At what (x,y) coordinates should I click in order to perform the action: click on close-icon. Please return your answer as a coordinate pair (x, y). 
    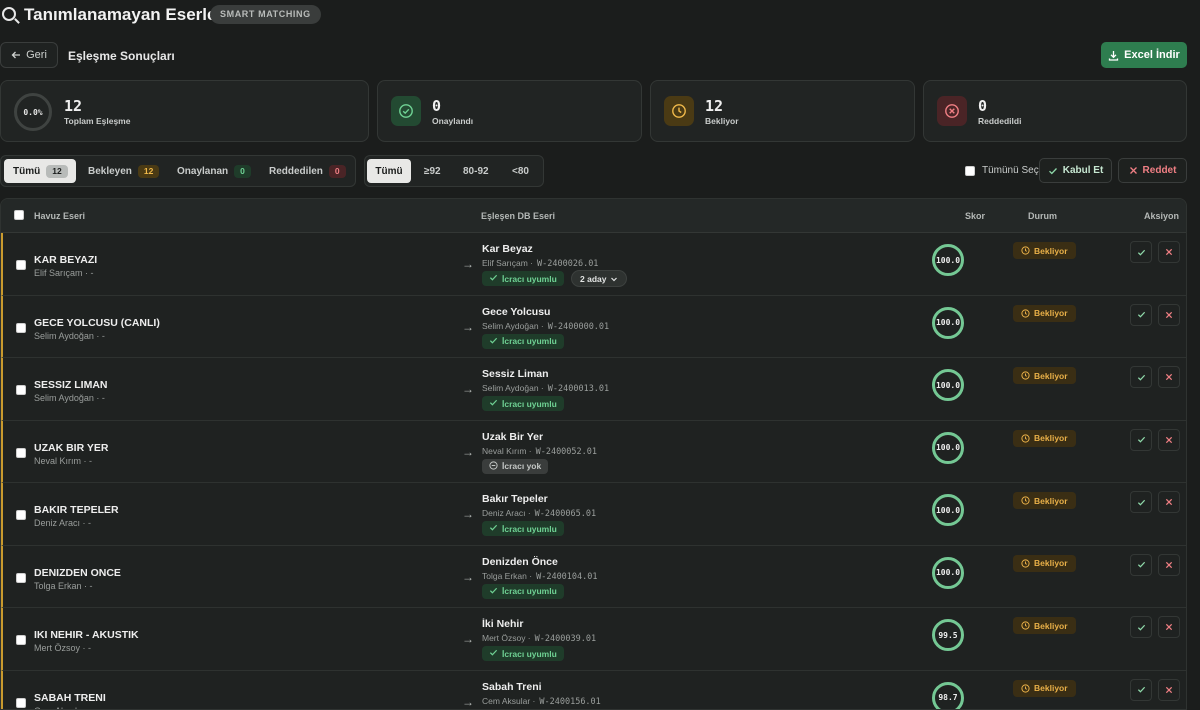
    Looking at the image, I should click on (1169, 439).